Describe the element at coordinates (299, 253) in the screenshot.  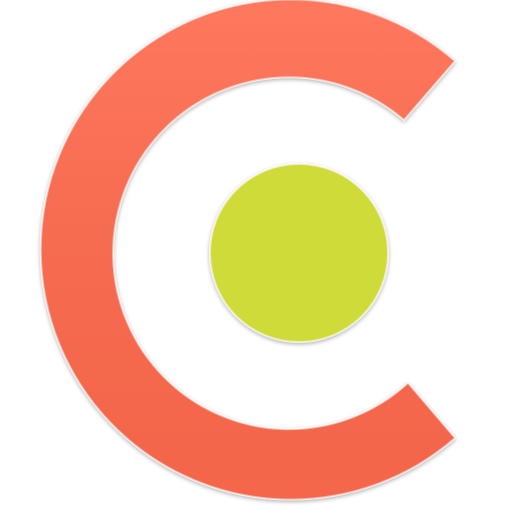
I see `center-dot-shape` at that location.